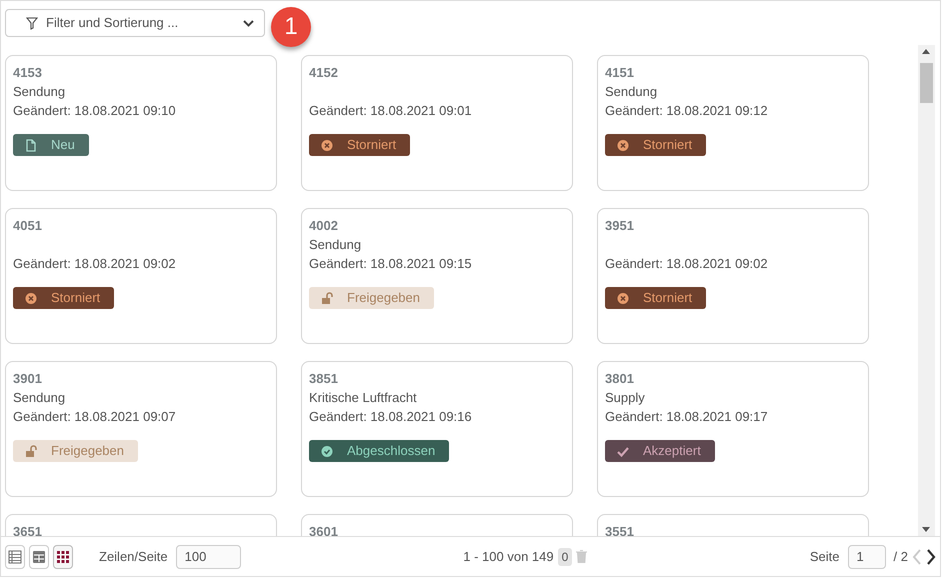 The width and height of the screenshot is (943, 579). I want to click on record-number: 3601, so click(324, 529).